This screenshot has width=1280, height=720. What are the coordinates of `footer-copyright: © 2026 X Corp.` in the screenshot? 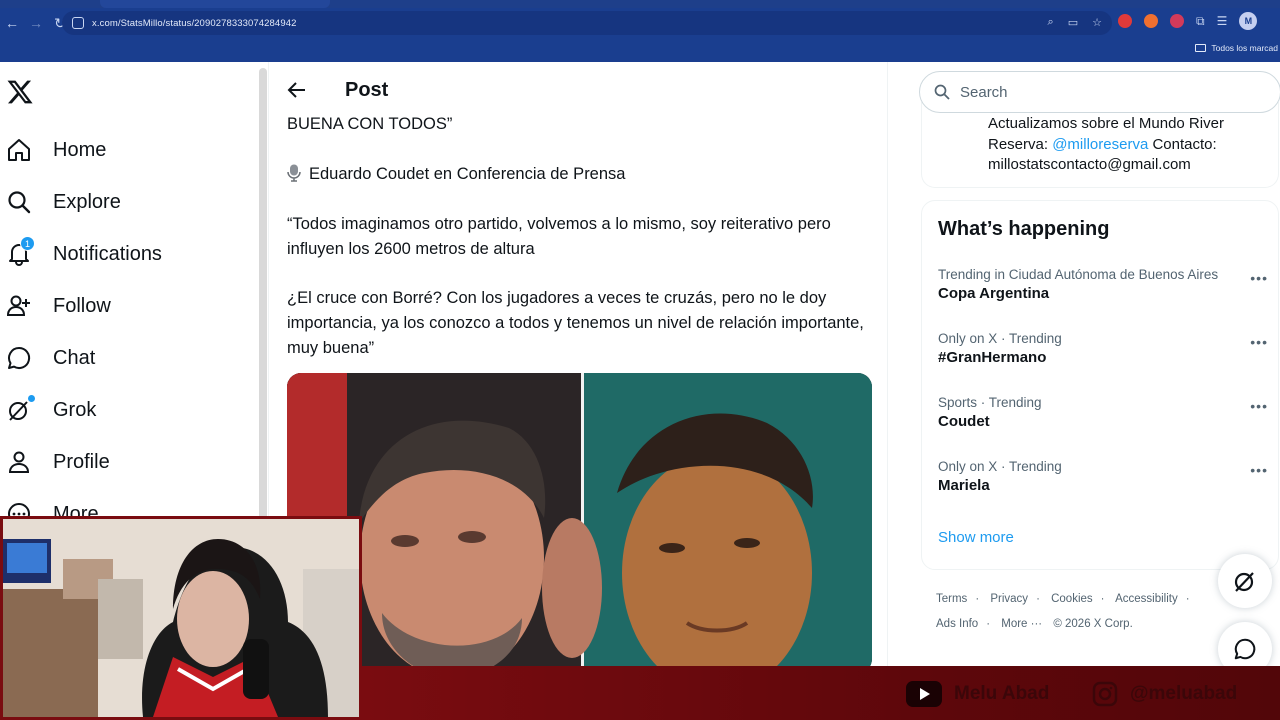 It's located at (1093, 624).